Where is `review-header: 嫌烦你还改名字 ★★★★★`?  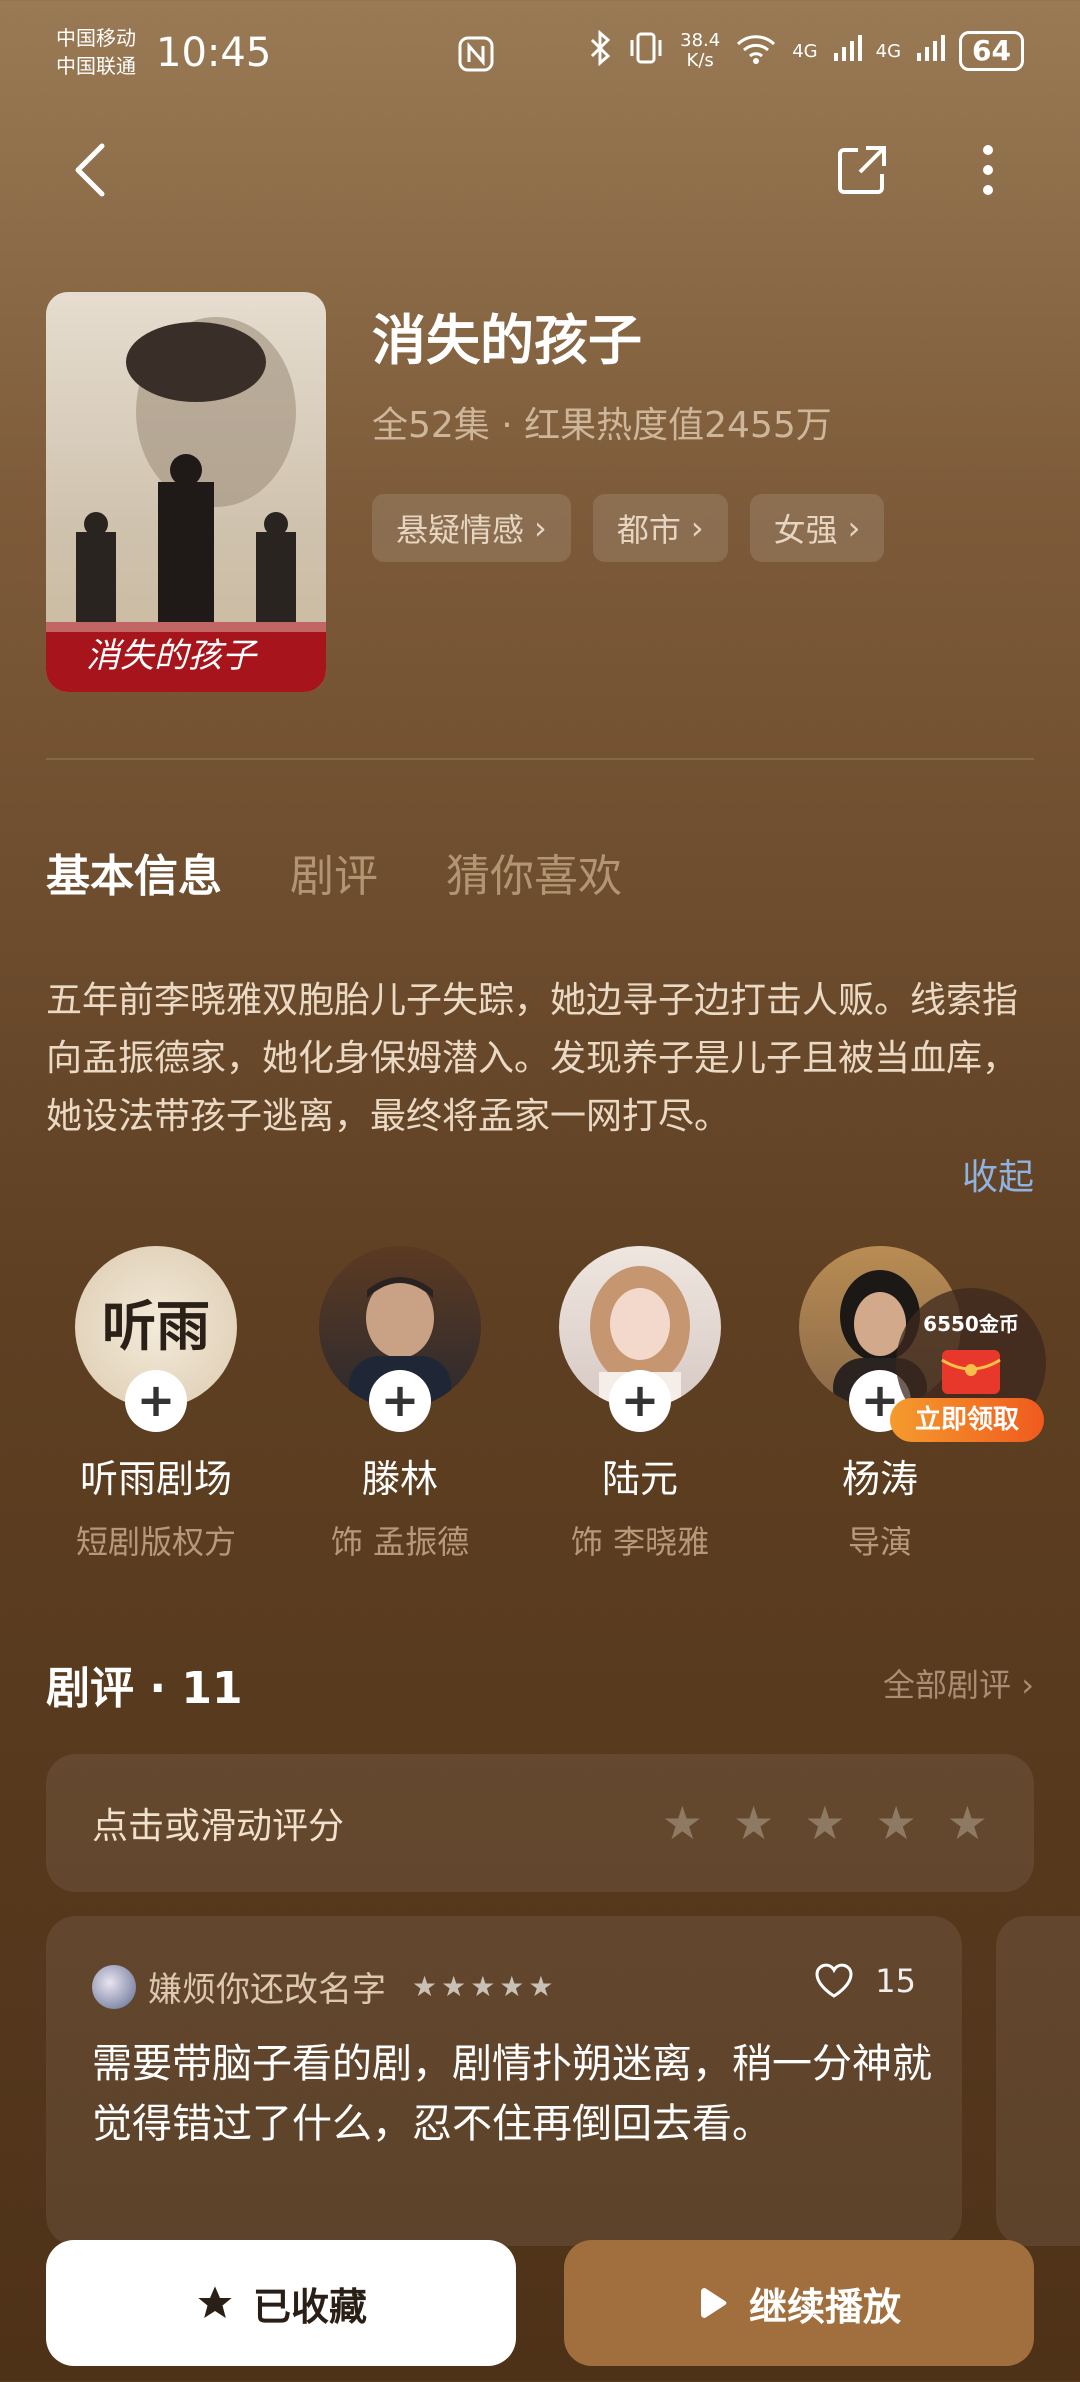 review-header: 嫌烦你还改名字 ★★★★★ is located at coordinates (325, 1986).